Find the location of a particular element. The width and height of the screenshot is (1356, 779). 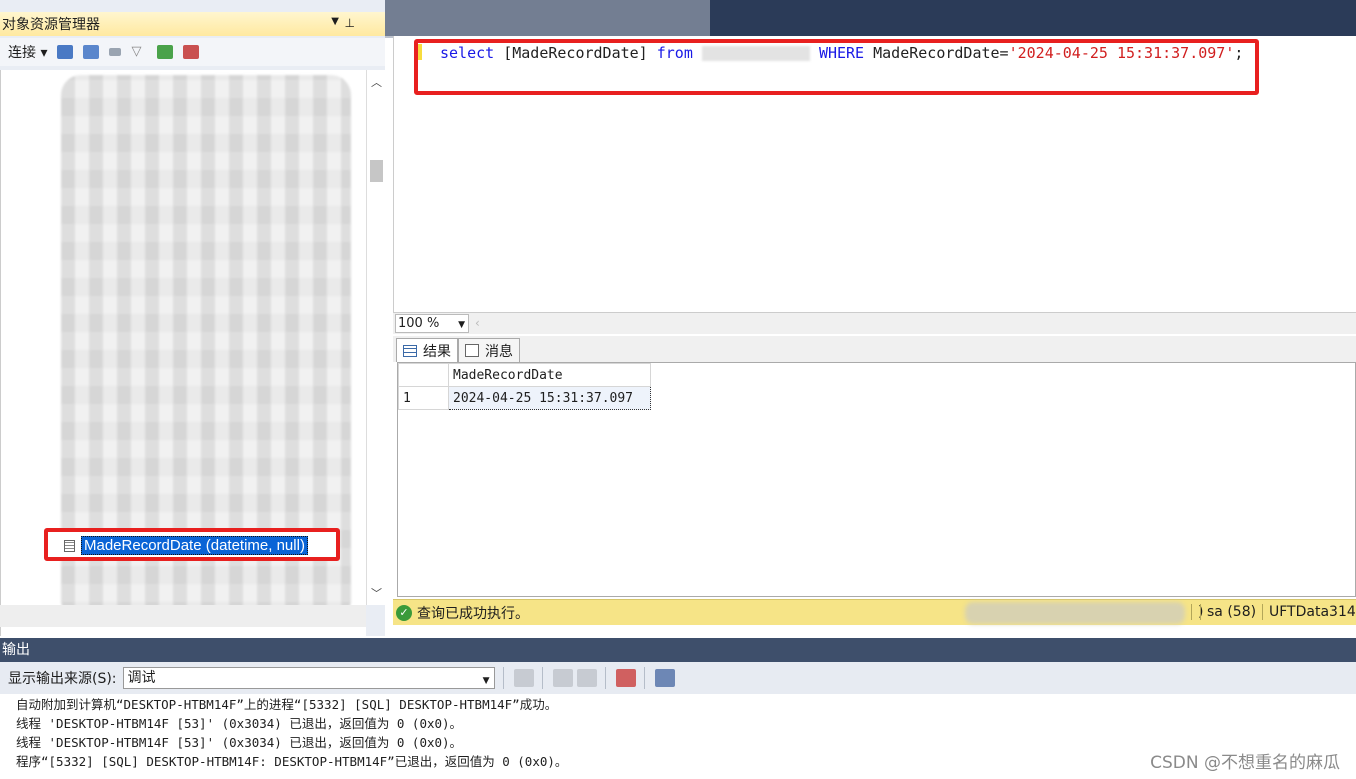

connect-button: 连接 ▾ is located at coordinates (27, 52).